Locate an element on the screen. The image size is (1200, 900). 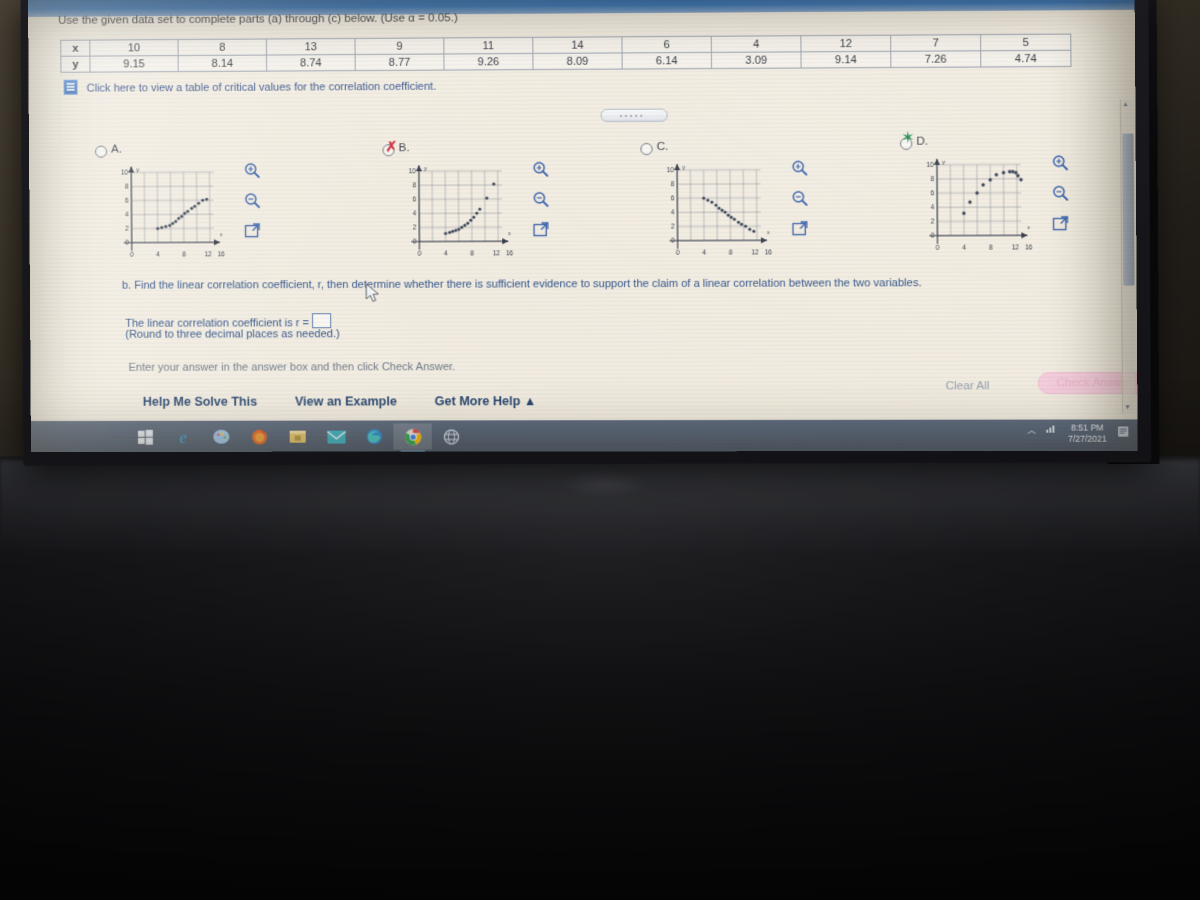
incorrect-x-icon: ✗ is located at coordinates (391, 146).